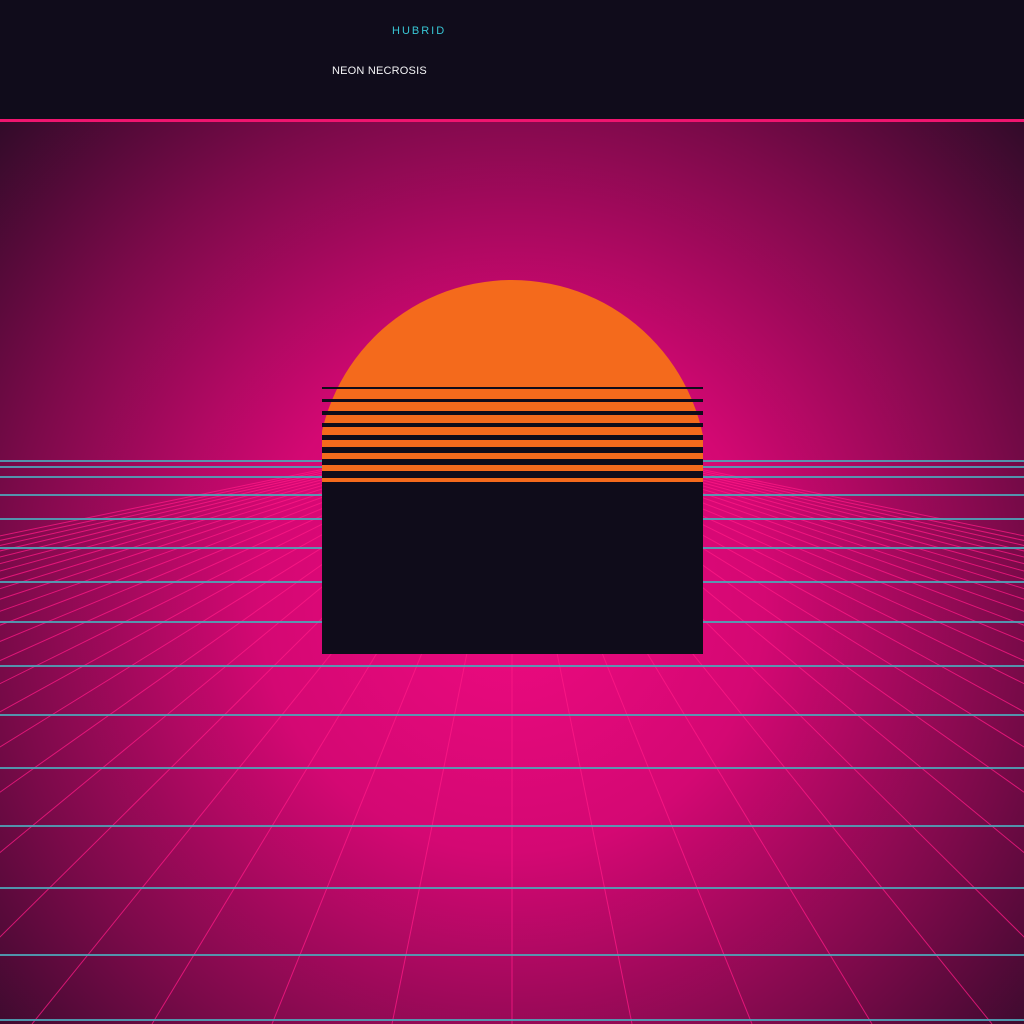  What do you see at coordinates (512, 59) in the screenshot?
I see `header-bar` at bounding box center [512, 59].